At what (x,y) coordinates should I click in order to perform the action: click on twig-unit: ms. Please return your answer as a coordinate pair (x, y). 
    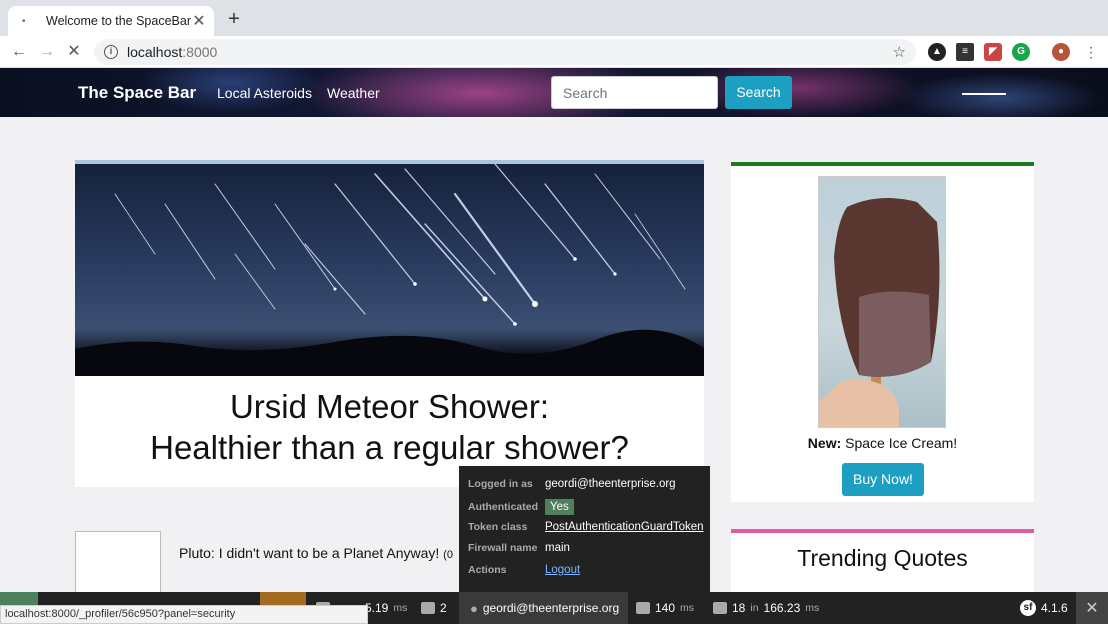
    Looking at the image, I should click on (687, 608).